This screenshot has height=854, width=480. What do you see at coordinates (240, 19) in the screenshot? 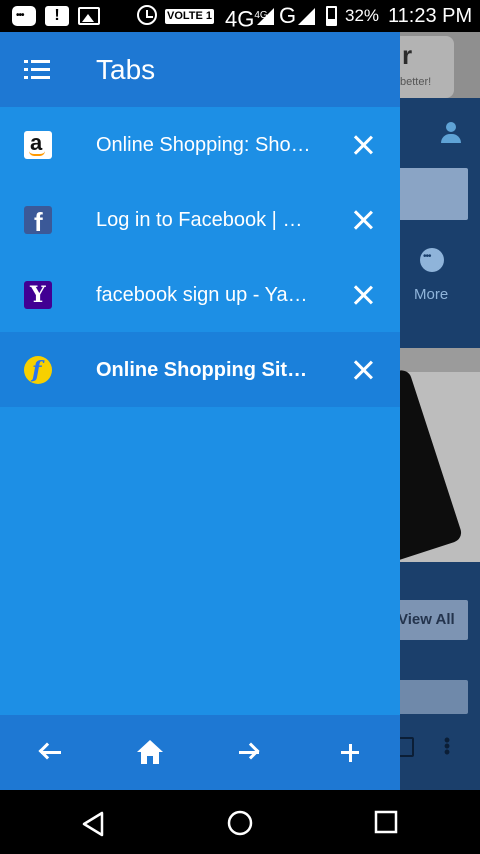
I see `network-type-1-label: 4G` at bounding box center [240, 19].